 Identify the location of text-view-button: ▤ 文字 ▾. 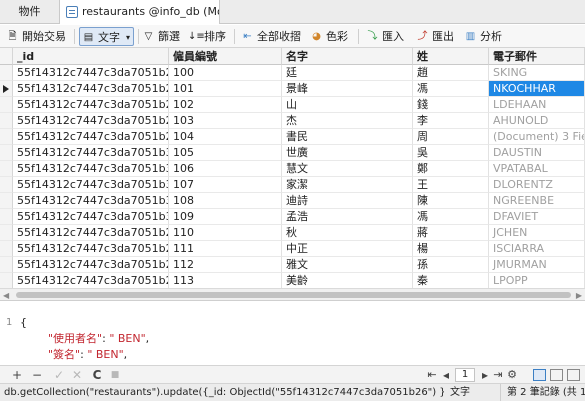
(106, 36).